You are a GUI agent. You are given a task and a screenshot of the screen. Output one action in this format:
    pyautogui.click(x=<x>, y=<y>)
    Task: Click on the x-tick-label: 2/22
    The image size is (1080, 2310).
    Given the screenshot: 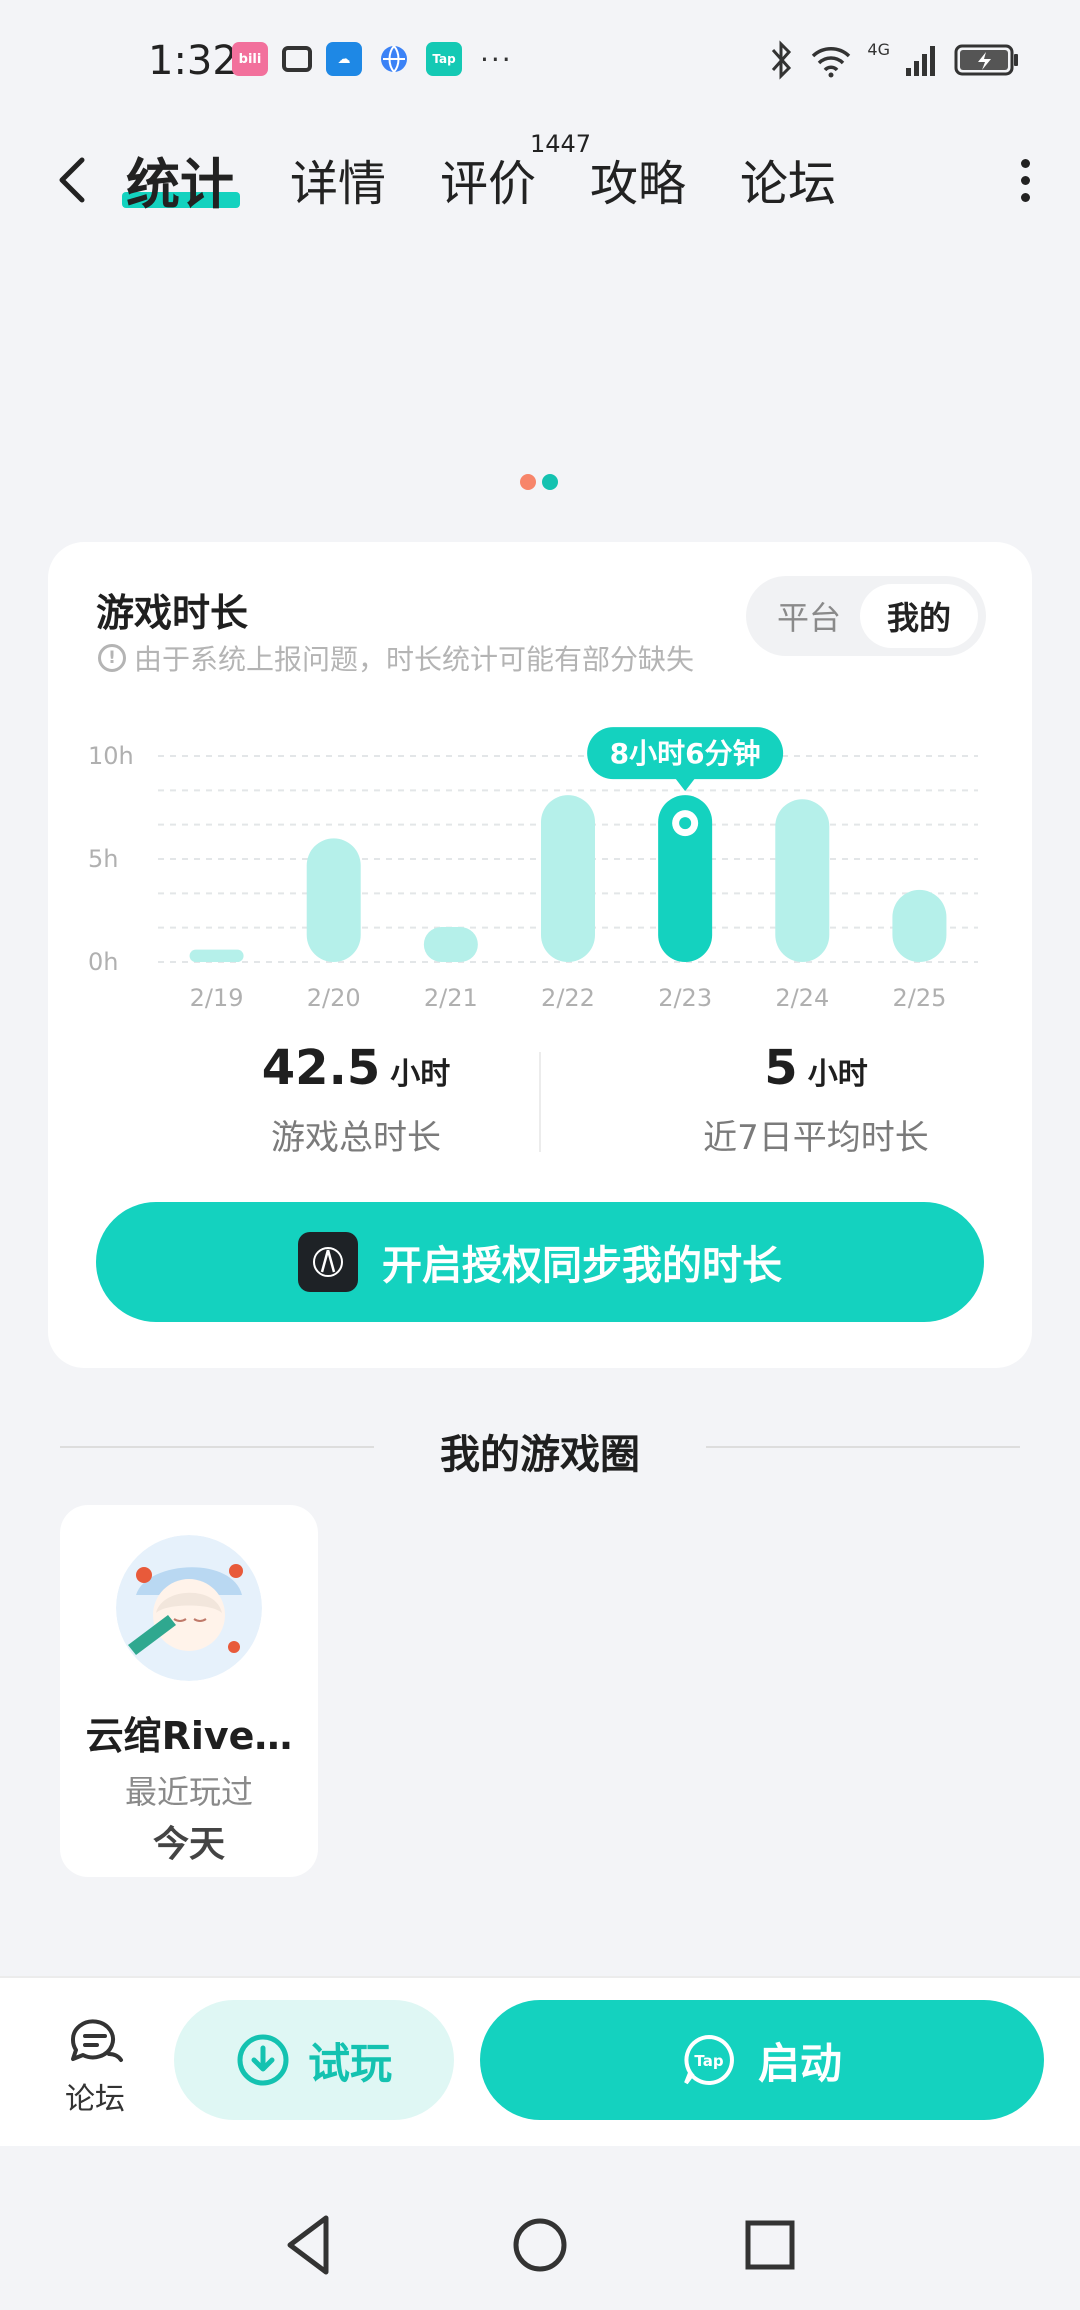 What is the action you would take?
    pyautogui.click(x=568, y=998)
    